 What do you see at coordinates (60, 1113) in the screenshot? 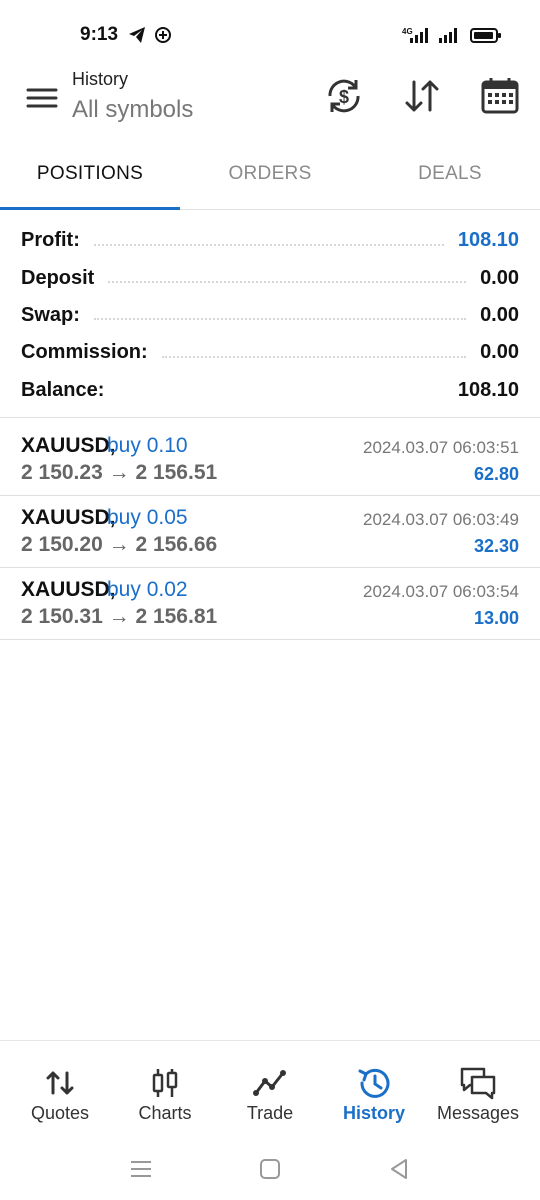
I see `nav-label: Quotes` at bounding box center [60, 1113].